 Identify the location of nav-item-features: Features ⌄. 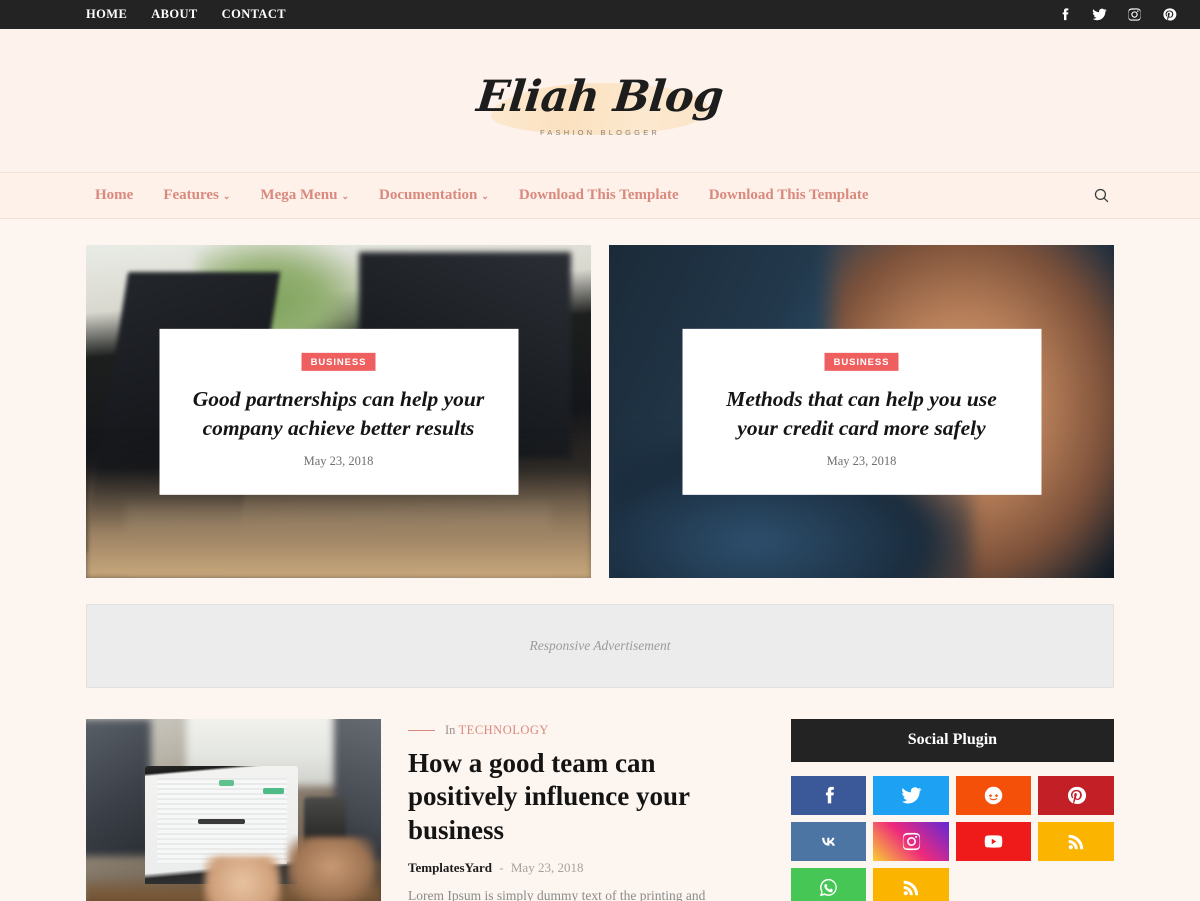
(196, 195).